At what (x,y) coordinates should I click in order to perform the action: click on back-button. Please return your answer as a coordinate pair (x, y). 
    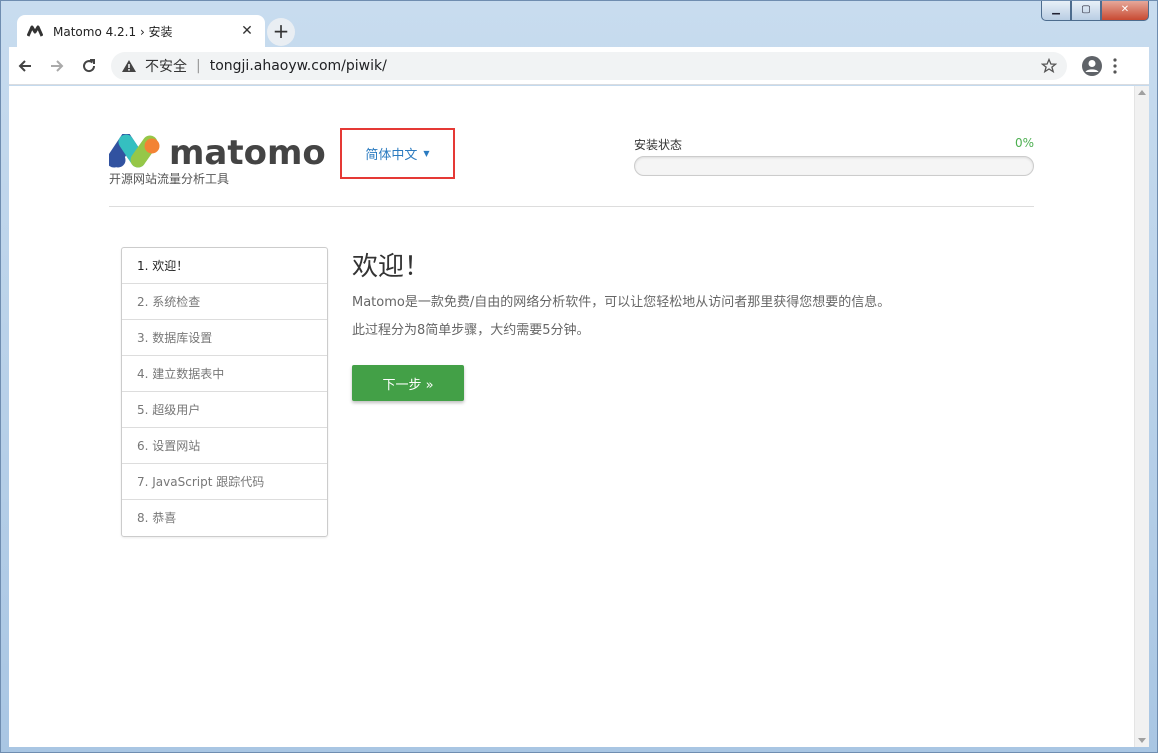
    Looking at the image, I should click on (25, 66).